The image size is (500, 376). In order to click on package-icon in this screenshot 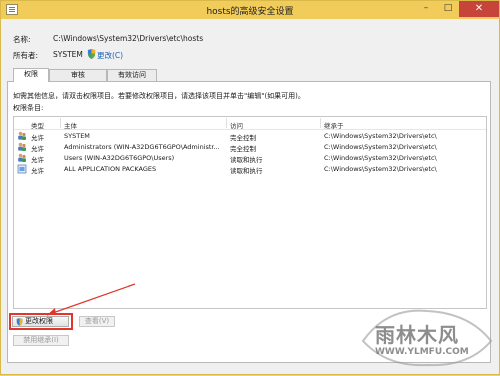, I will do `click(22, 169)`.